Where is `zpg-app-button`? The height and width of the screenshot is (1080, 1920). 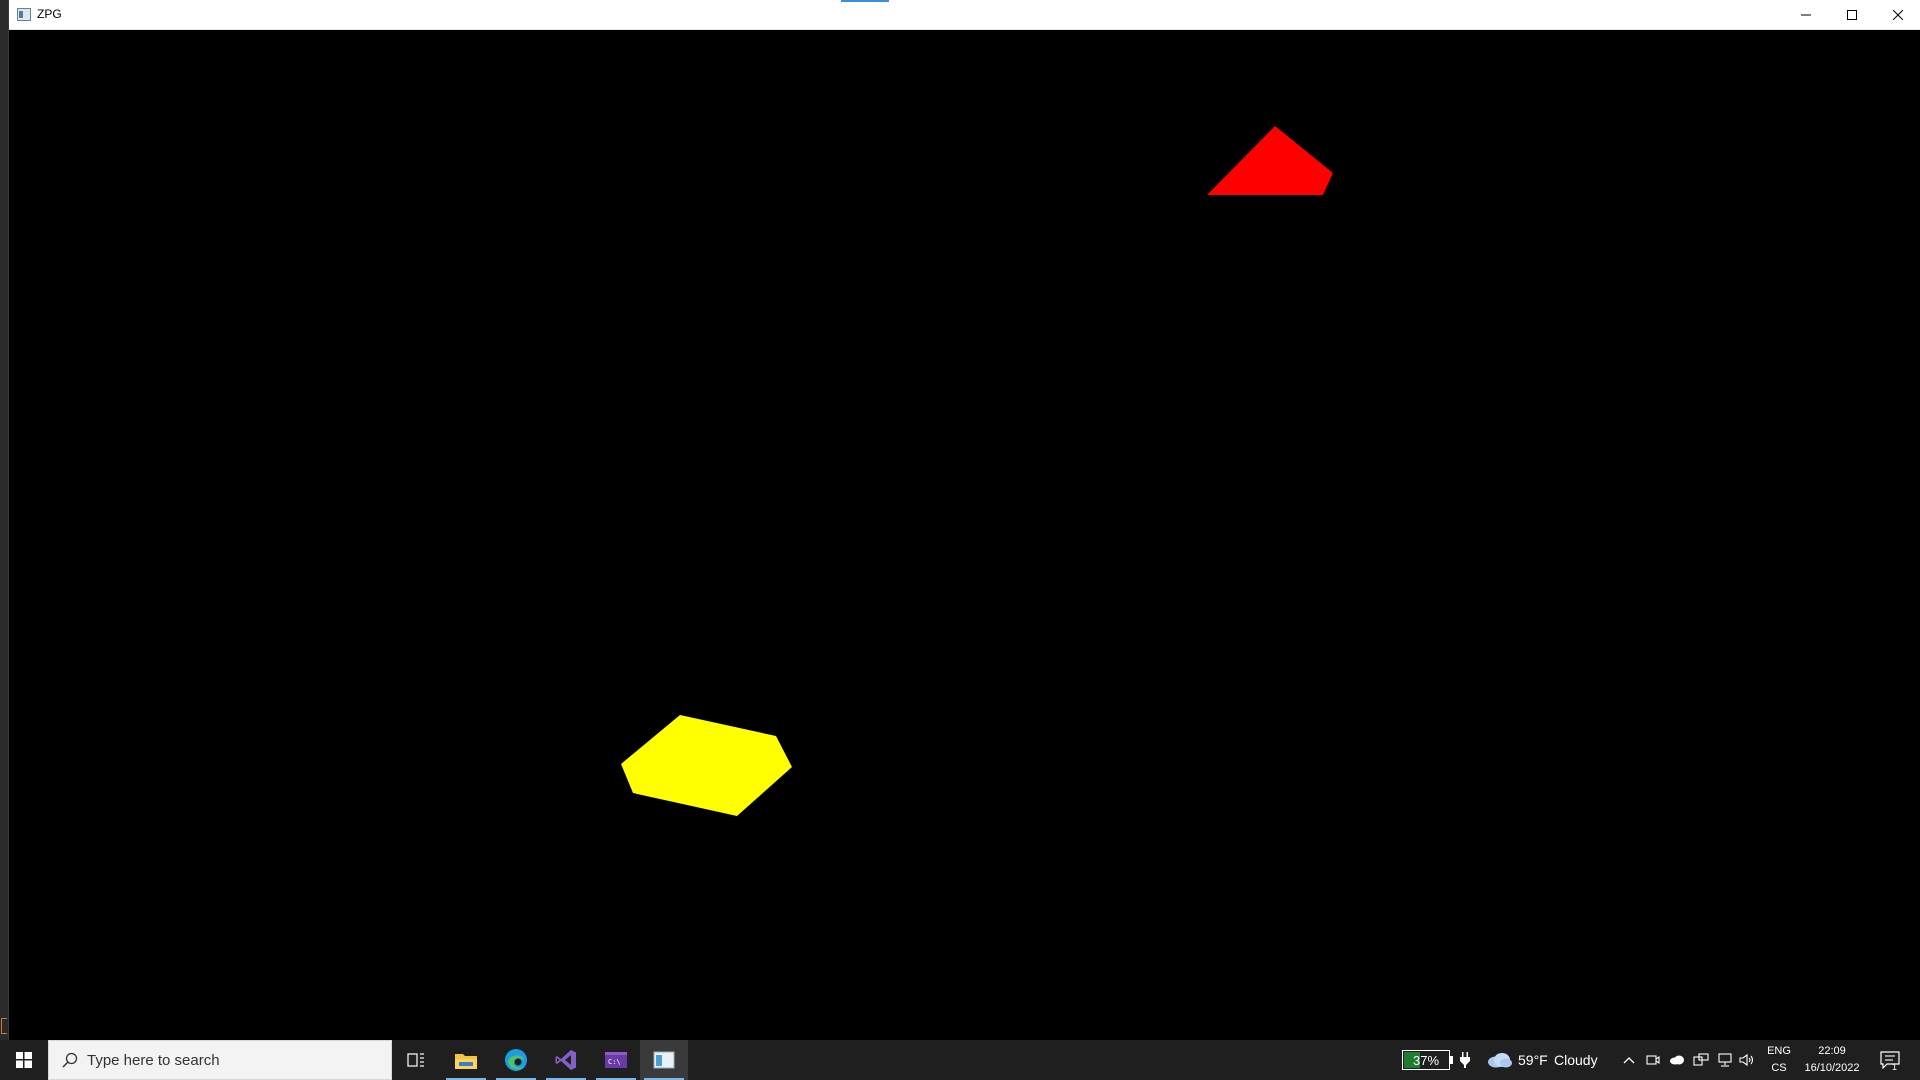 zpg-app-button is located at coordinates (664, 1060).